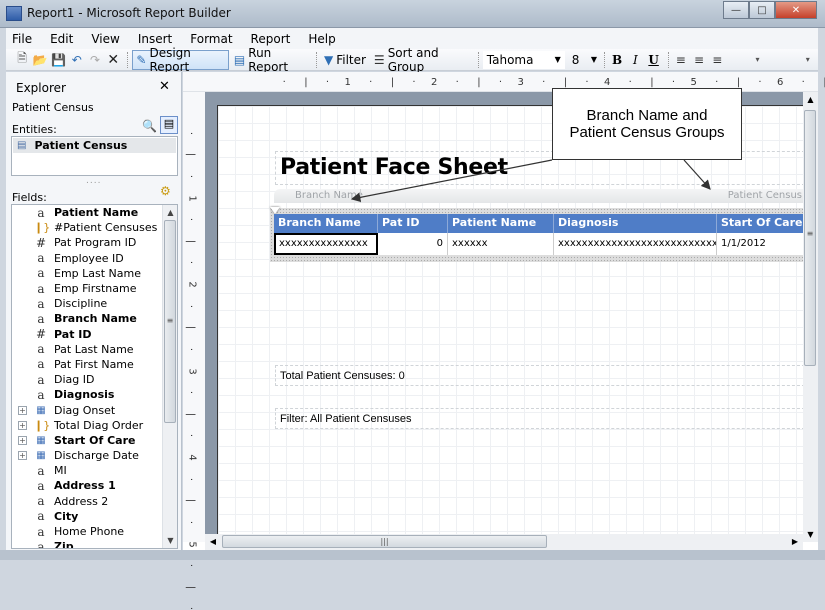  Describe the element at coordinates (87, 212) in the screenshot. I see `field-item: a Patient Name` at that location.